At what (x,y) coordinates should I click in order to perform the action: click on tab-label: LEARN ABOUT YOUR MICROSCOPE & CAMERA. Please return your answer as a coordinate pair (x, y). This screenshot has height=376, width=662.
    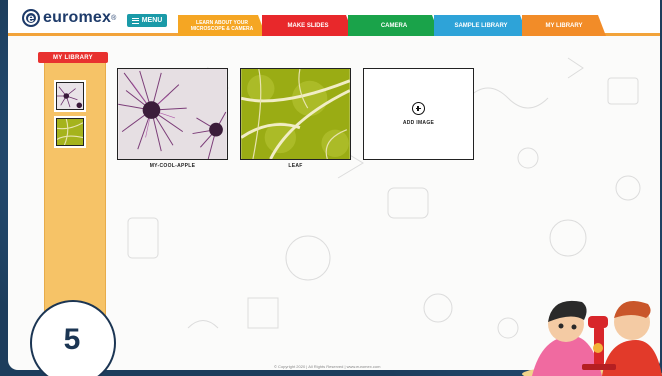
    Looking at the image, I should click on (222, 25).